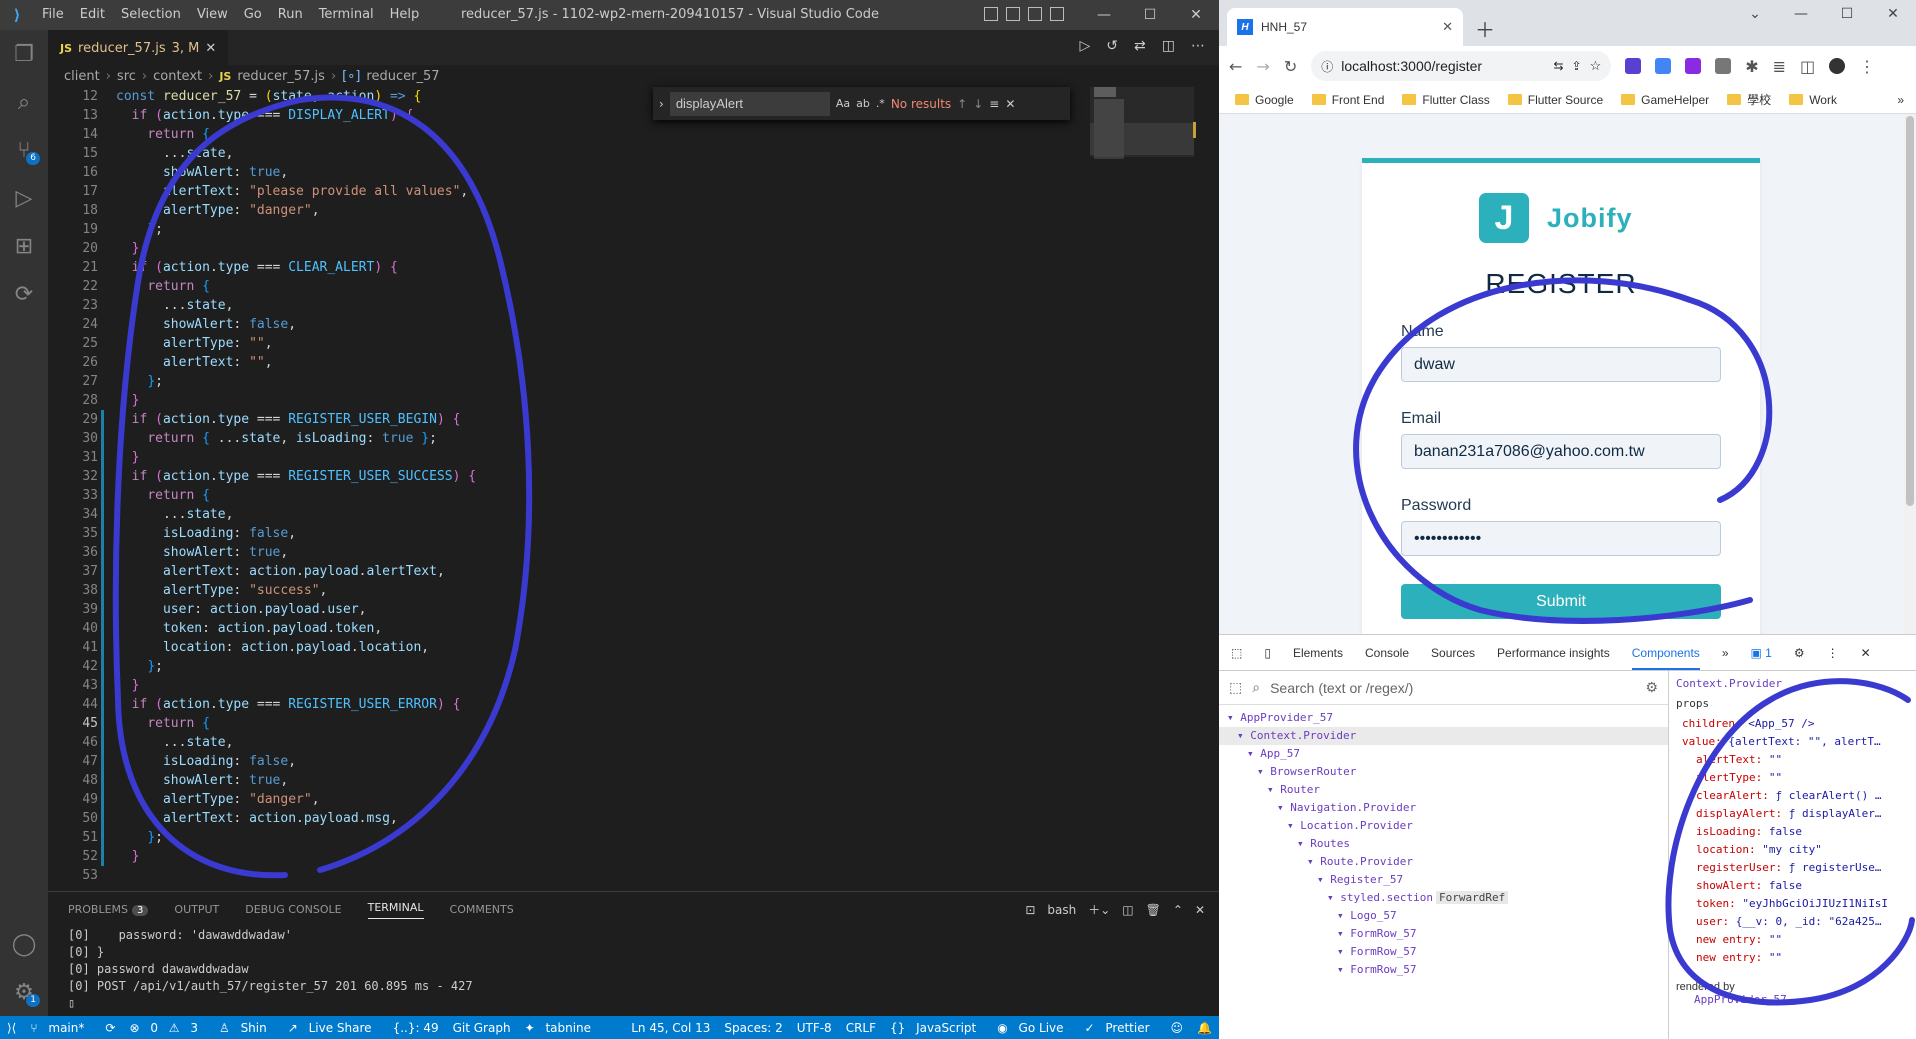 The width and height of the screenshot is (1916, 1039). I want to click on menu-view: View, so click(212, 15).